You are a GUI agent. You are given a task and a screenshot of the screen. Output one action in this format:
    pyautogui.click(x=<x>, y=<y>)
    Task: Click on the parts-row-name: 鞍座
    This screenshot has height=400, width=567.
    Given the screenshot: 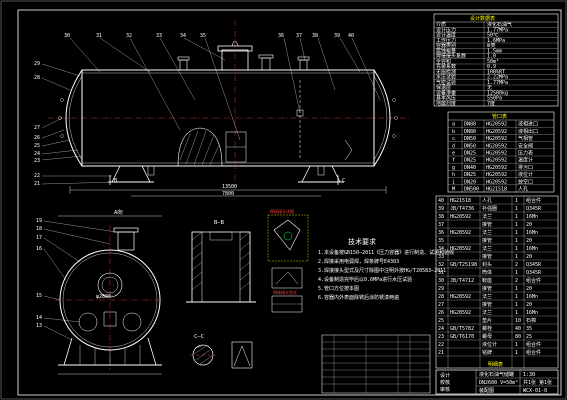 What is the action you would take?
    pyautogui.click(x=487, y=280)
    